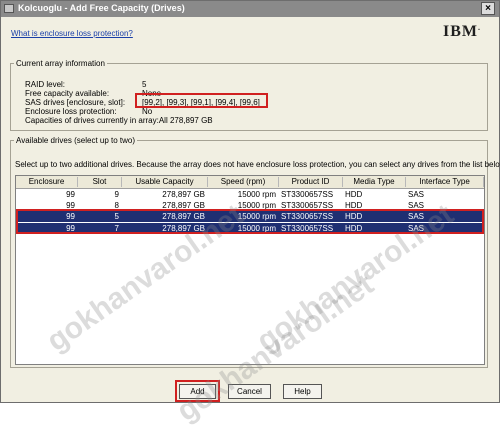 Image resolution: width=500 pixels, height=429 pixels. Describe the element at coordinates (76, 140) in the screenshot. I see `available-drives-legend: Available drives (select up to two)` at that location.